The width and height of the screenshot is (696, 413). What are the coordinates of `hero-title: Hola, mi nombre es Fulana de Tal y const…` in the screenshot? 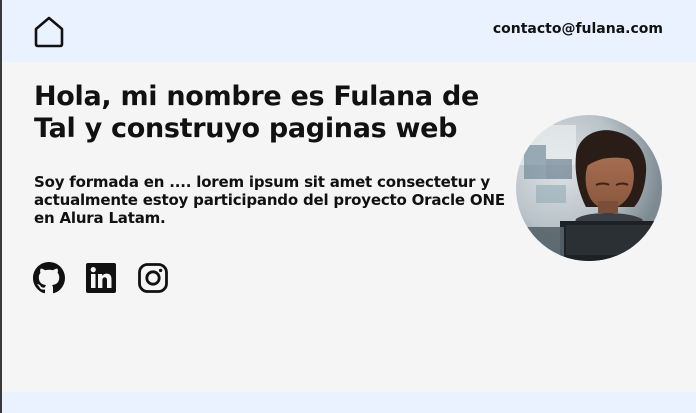 It's located at (256, 112).